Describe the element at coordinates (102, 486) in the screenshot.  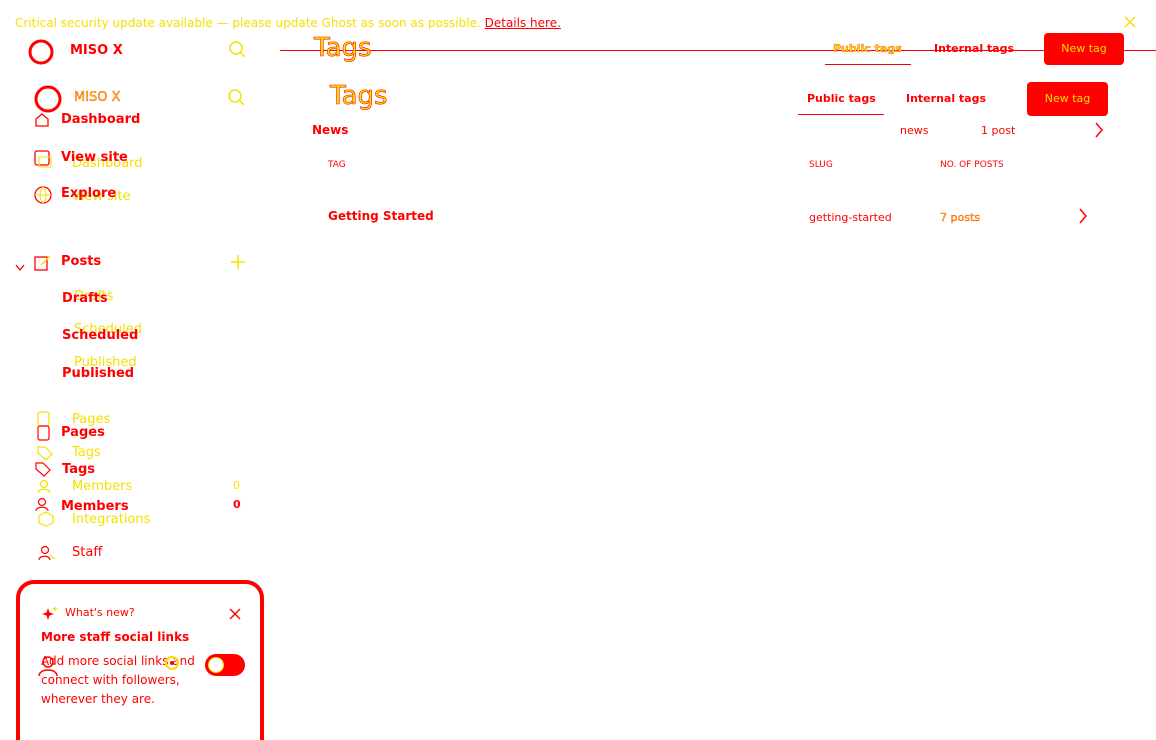
I see `sidebar-item-members-ghost: Members` at that location.